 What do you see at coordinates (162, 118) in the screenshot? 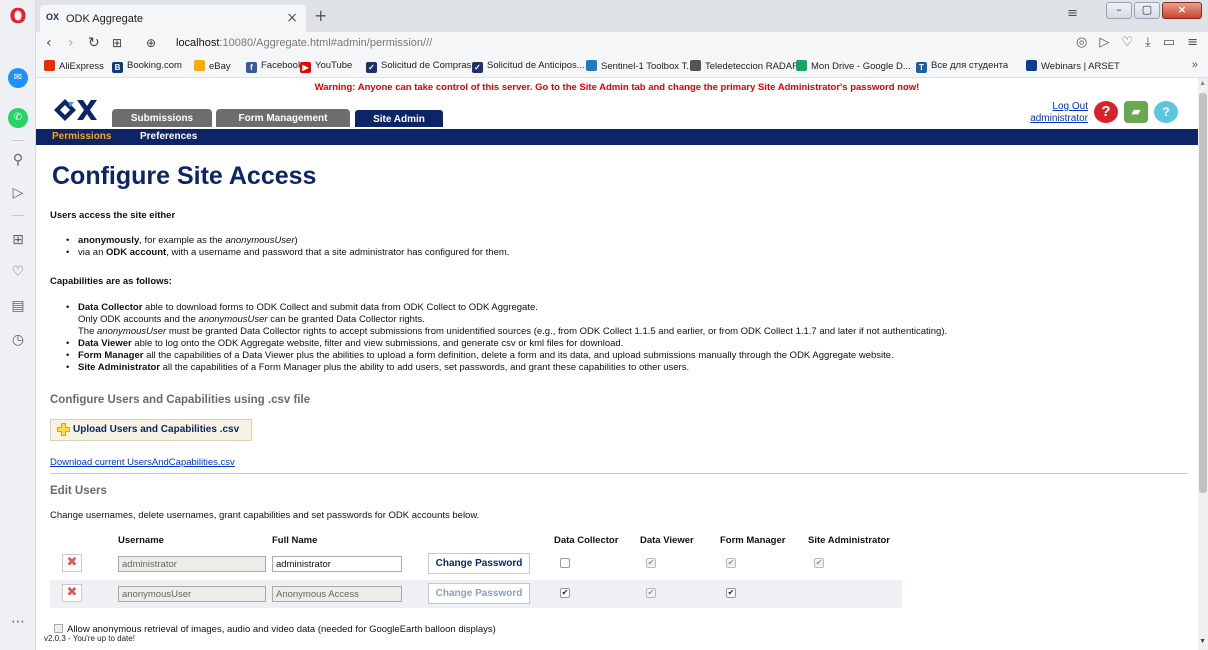
I see `tab-submissions: Submissions` at bounding box center [162, 118].